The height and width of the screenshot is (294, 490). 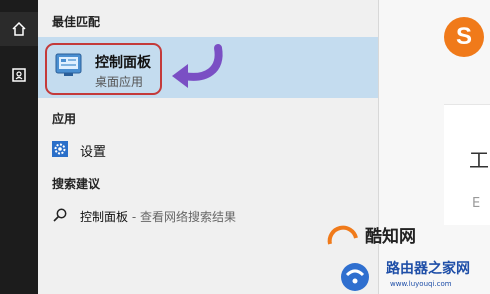 What do you see at coordinates (93, 152) in the screenshot?
I see `settings-label: 设置` at bounding box center [93, 152].